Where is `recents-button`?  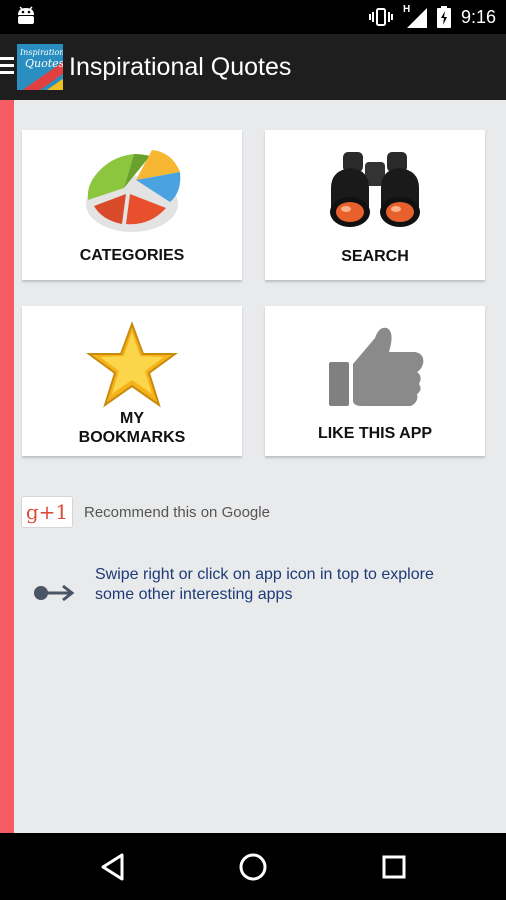
recents-button is located at coordinates (394, 866).